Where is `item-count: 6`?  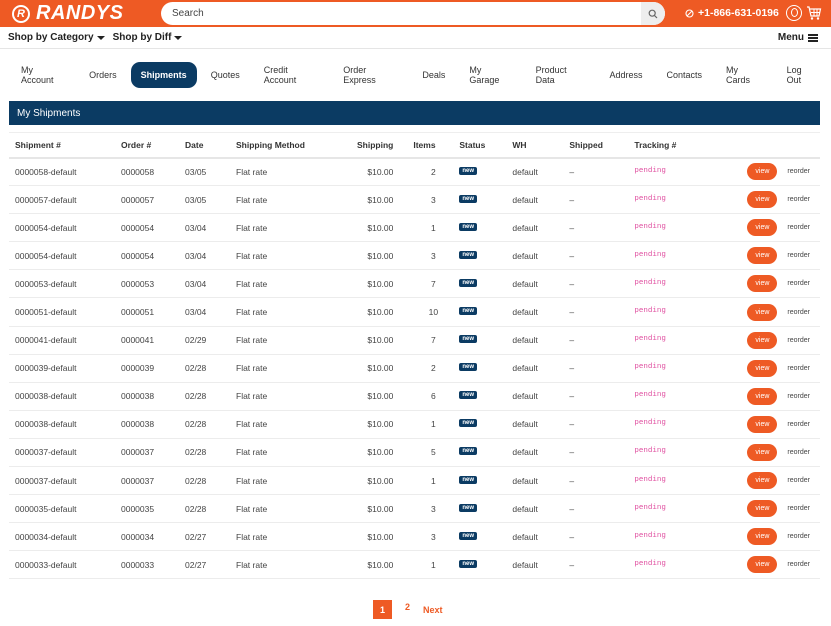 item-count: 6 is located at coordinates (433, 396).